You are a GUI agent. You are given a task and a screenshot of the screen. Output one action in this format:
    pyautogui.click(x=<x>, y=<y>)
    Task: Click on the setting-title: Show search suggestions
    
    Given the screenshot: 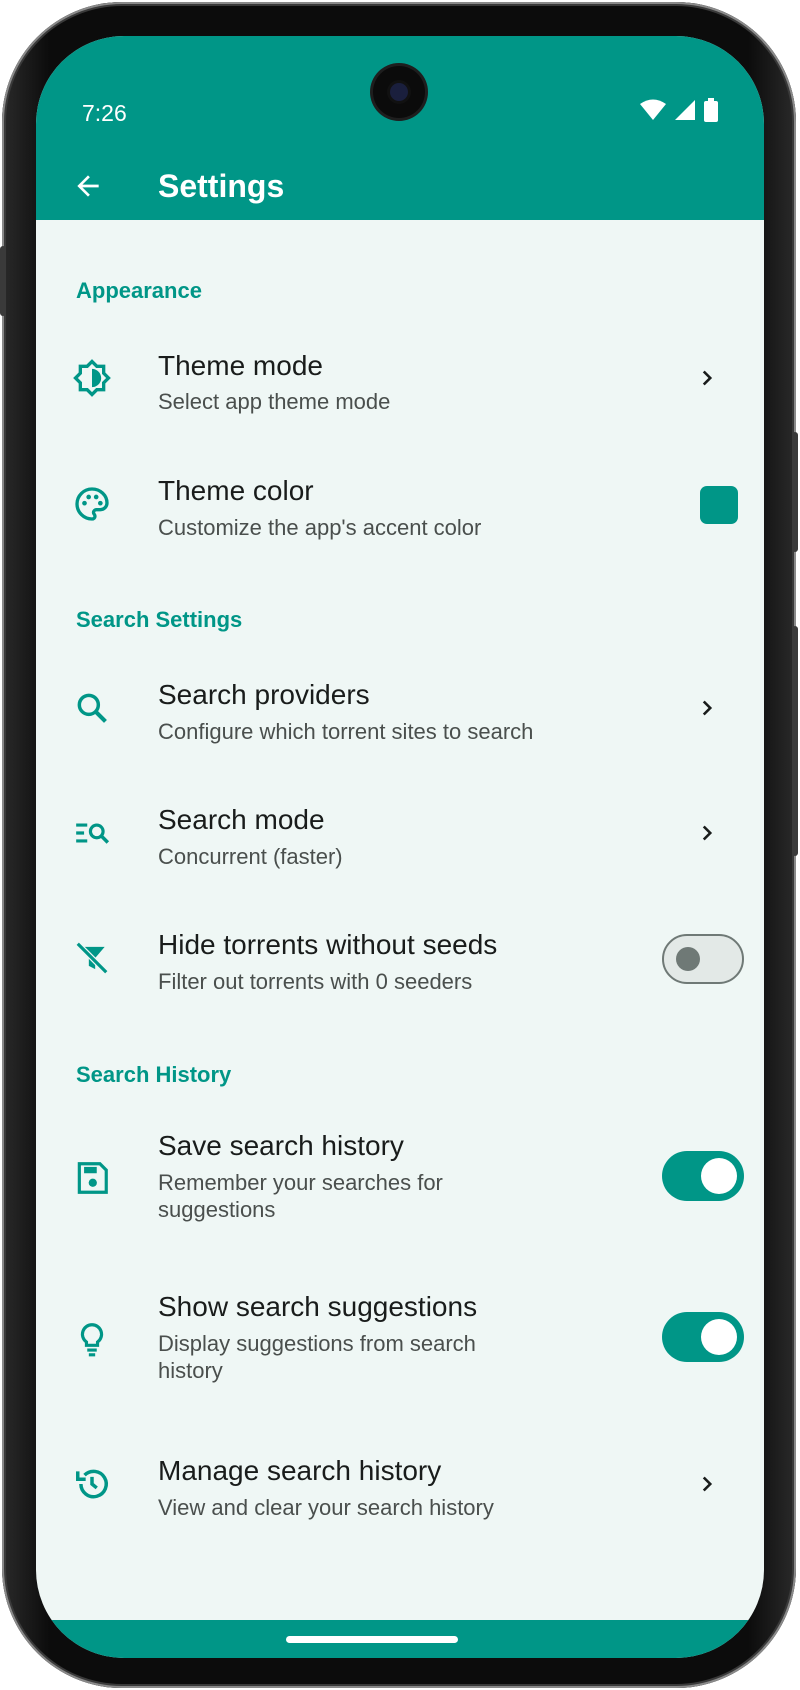 What is the action you would take?
    pyautogui.click(x=318, y=1306)
    